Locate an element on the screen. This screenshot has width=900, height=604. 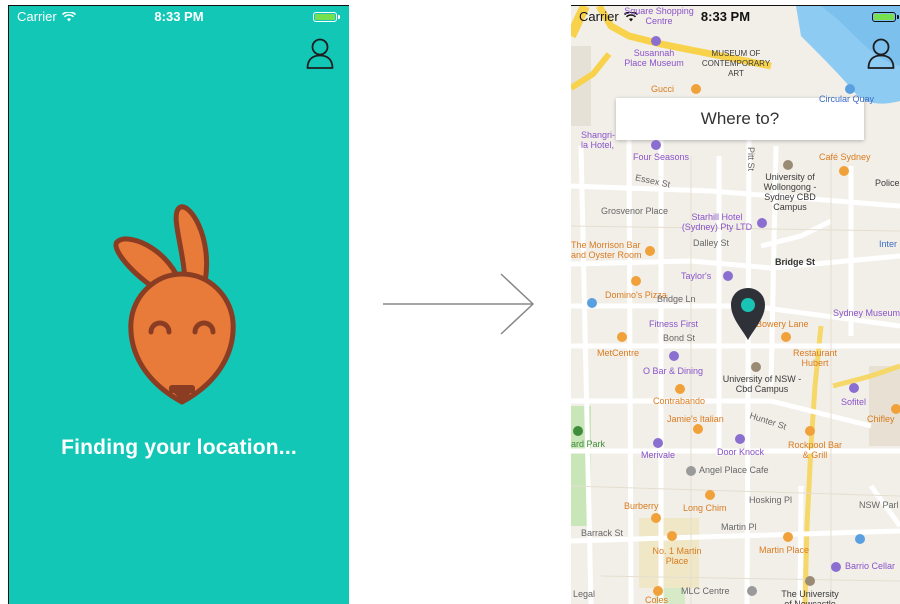
map-label: Martin Place is located at coordinates (784, 550).